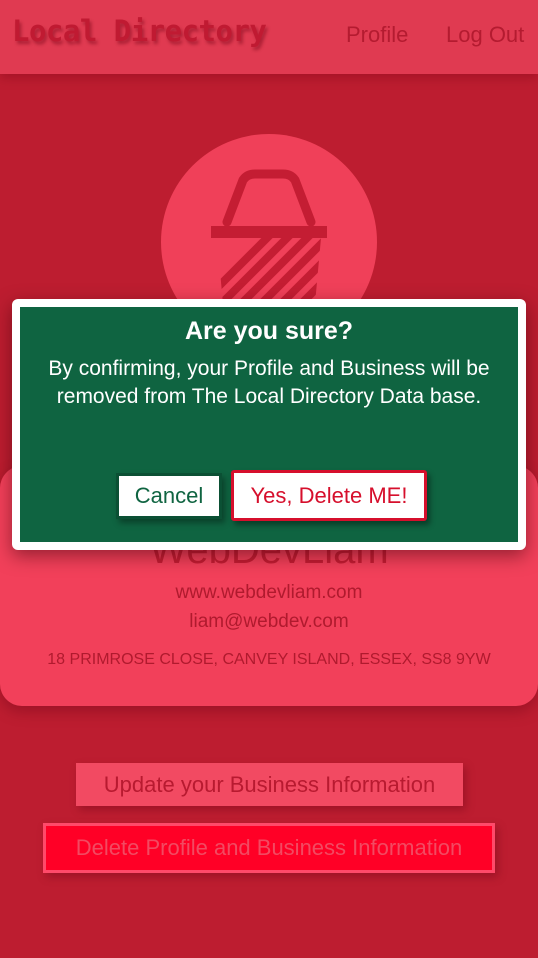  I want to click on dialog-title: Are you sure?, so click(269, 331).